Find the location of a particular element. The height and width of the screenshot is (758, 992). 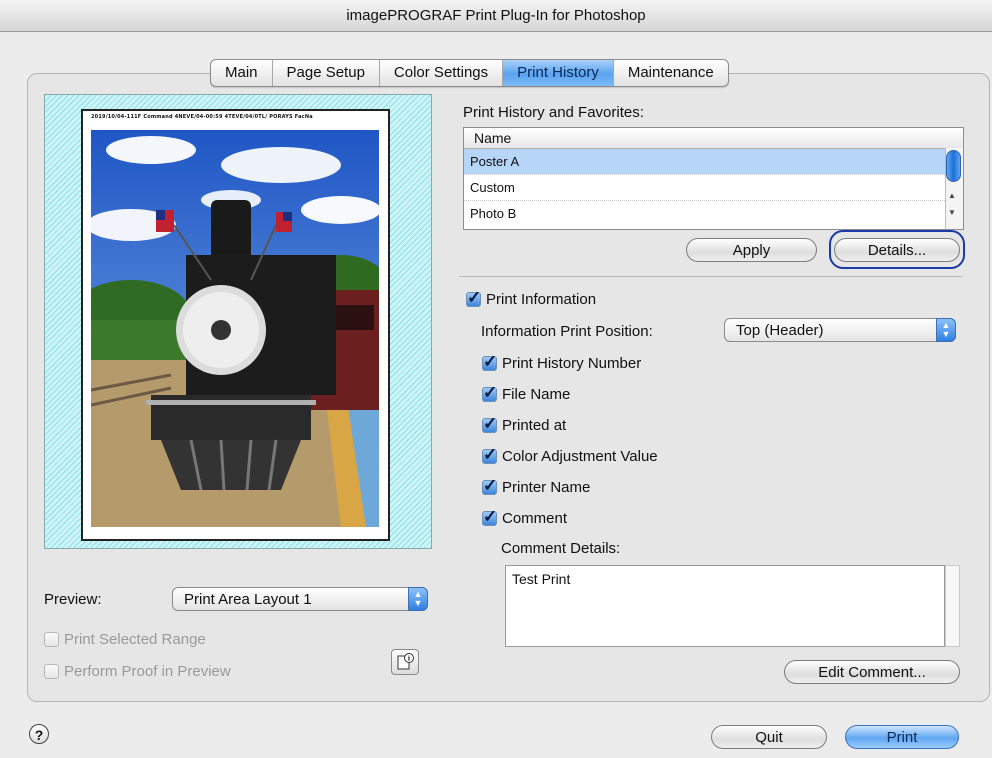

separator is located at coordinates (710, 276).